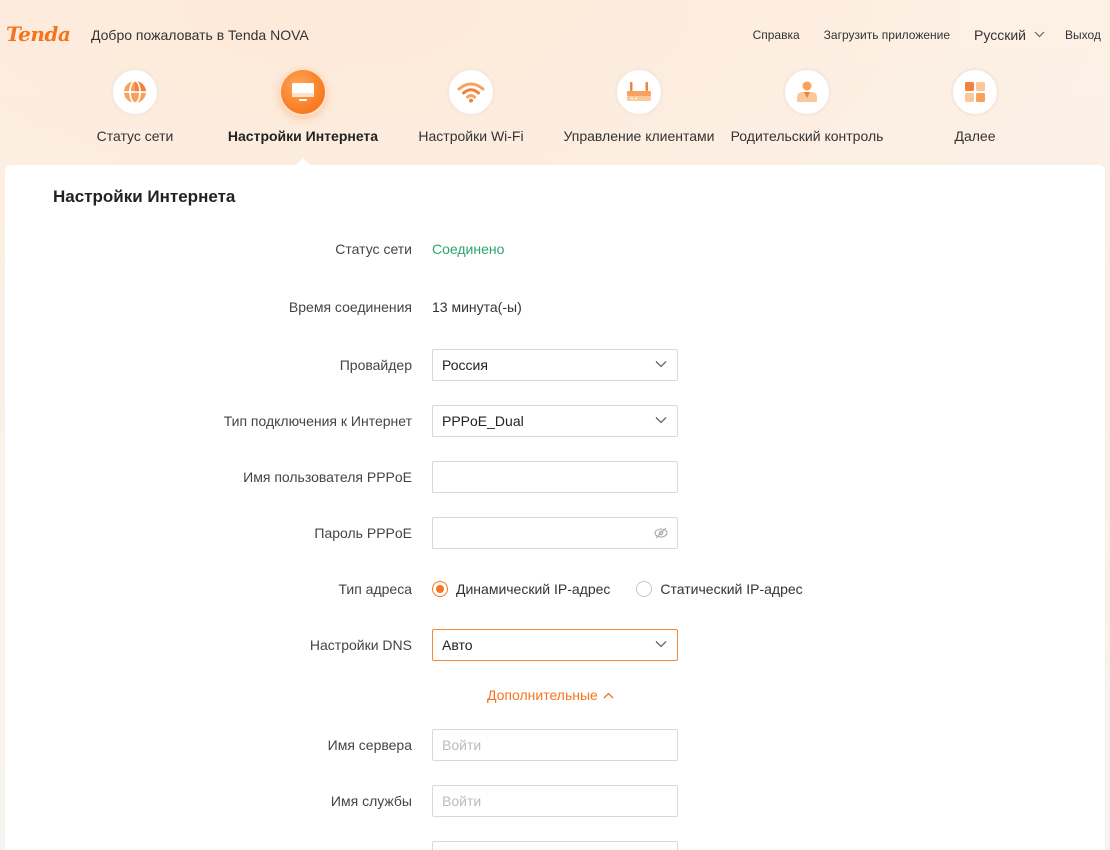 This screenshot has width=1110, height=850. I want to click on nav-item-client-management: Управление клиентами, so click(639, 116).